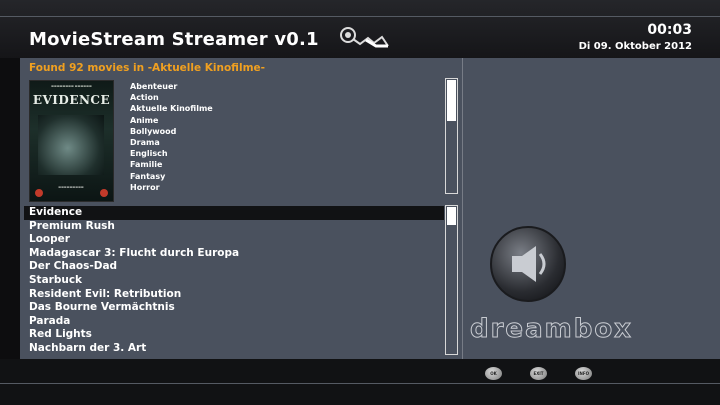 The width and height of the screenshot is (720, 405). What do you see at coordinates (171, 142) in the screenshot?
I see `genre-item: Drama` at bounding box center [171, 142].